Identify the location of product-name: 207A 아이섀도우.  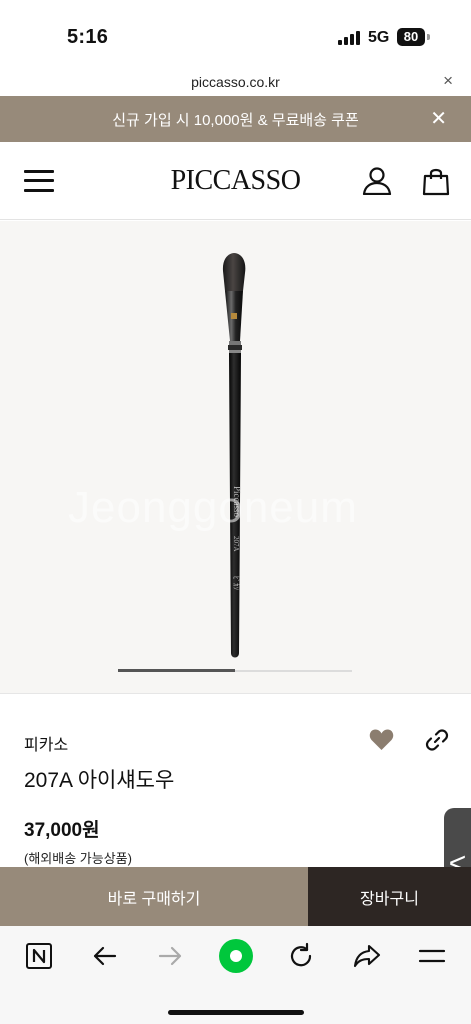
(99, 780).